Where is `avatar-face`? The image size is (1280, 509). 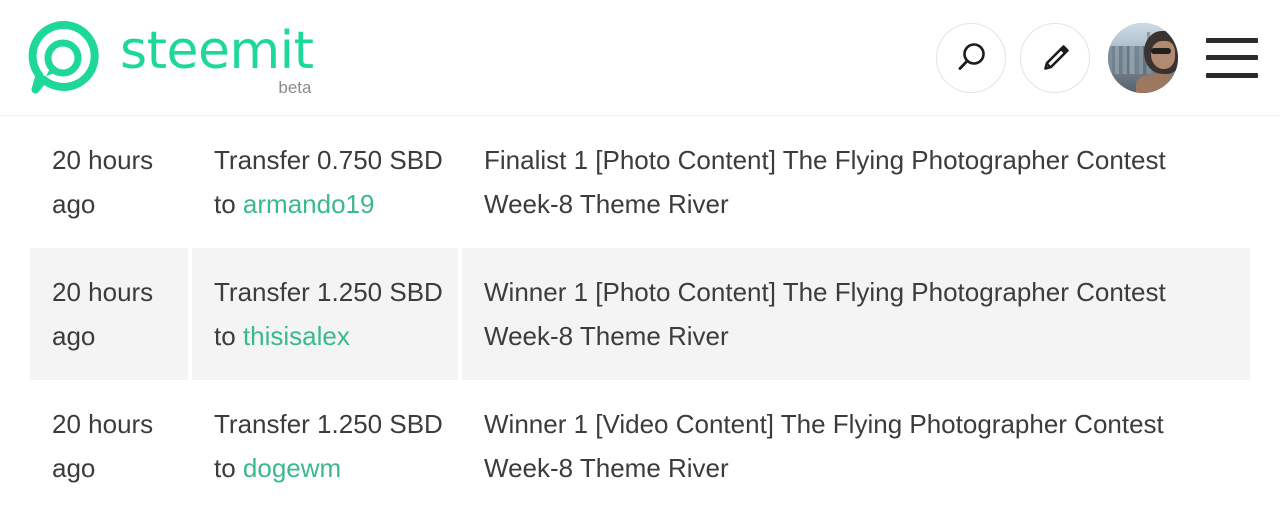 avatar-face is located at coordinates (1163, 54).